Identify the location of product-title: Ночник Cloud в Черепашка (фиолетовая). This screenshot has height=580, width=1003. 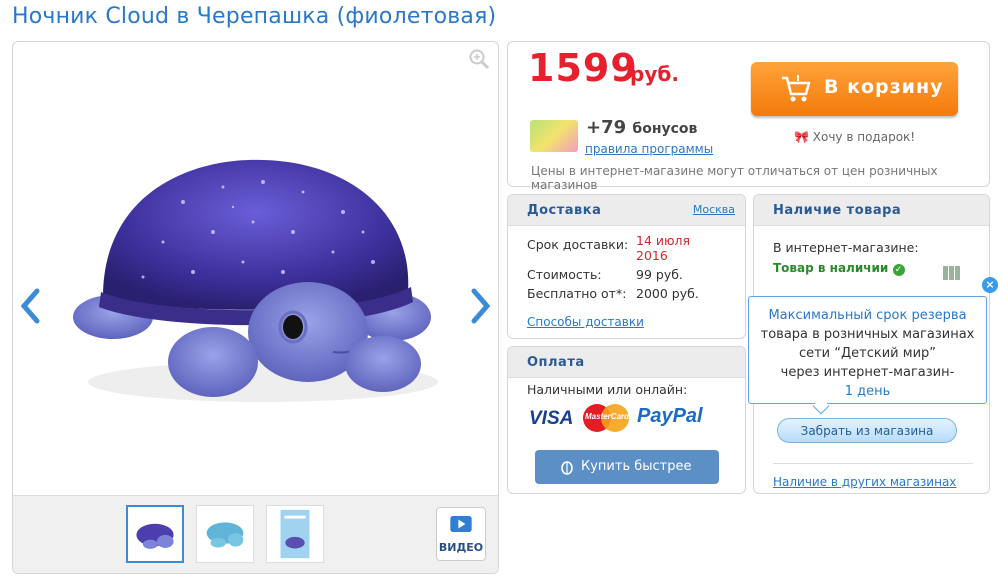
(254, 16).